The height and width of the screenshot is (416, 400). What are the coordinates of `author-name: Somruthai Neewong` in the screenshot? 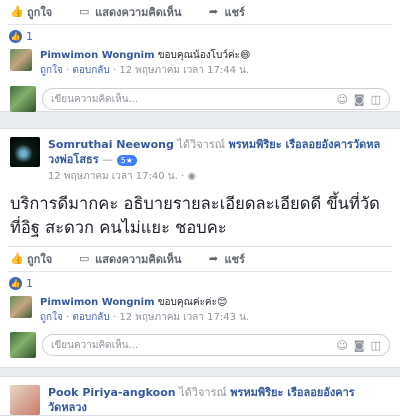 It's located at (111, 144).